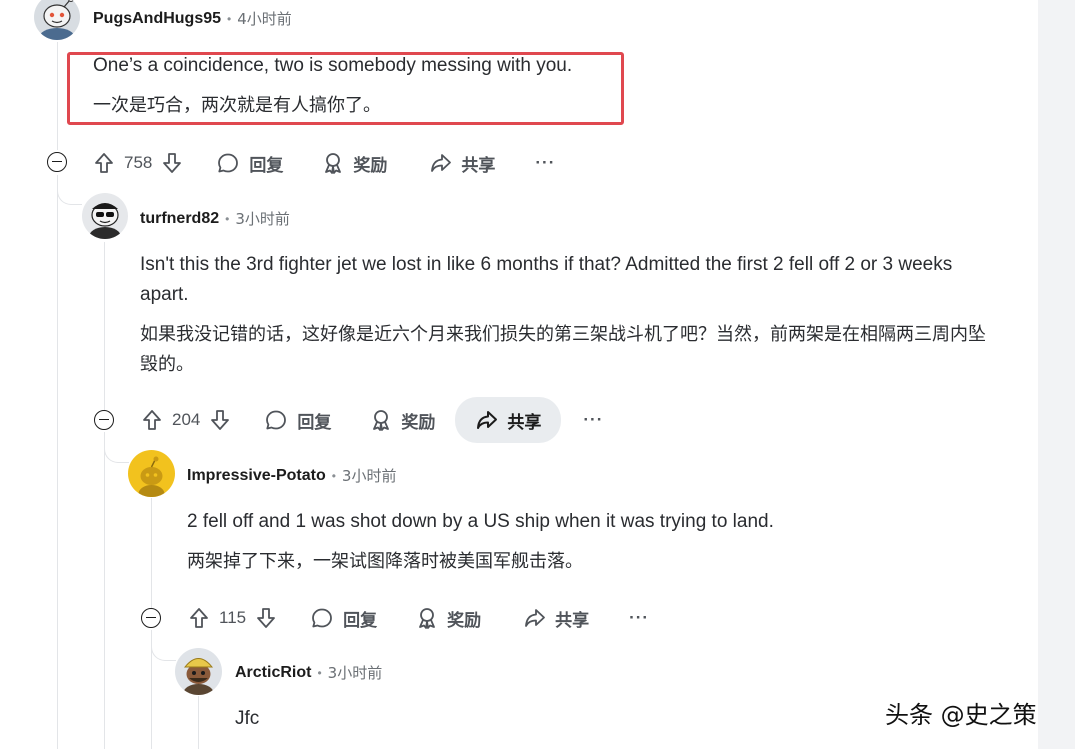  Describe the element at coordinates (233, 617) in the screenshot. I see `vote-count: 115` at that location.